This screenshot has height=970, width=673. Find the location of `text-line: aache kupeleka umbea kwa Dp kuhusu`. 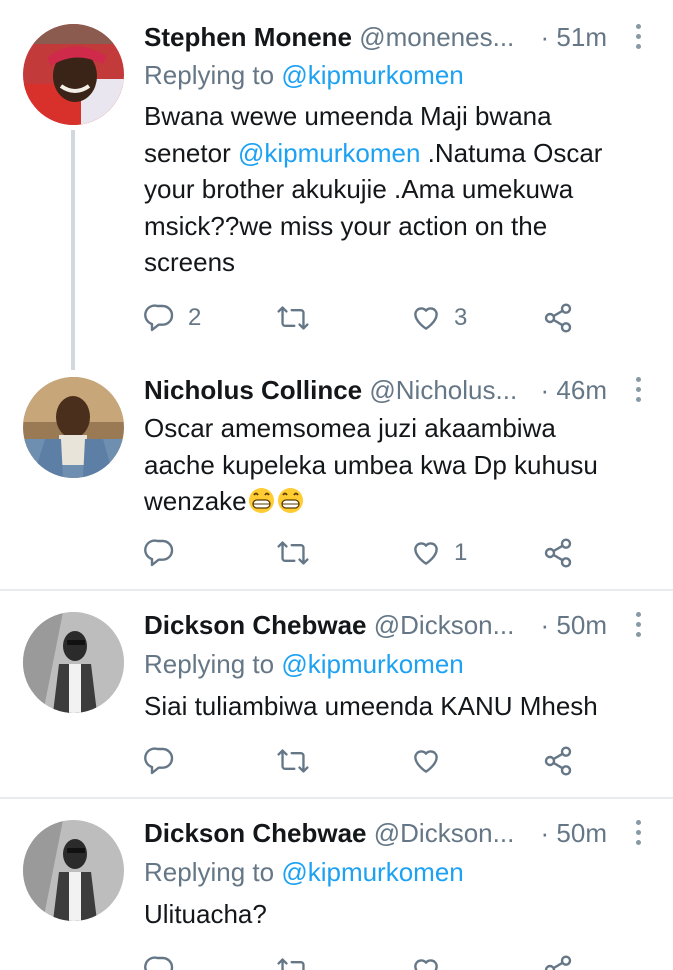

text-line: aache kupeleka umbea kwa Dp kuhusu is located at coordinates (371, 464).